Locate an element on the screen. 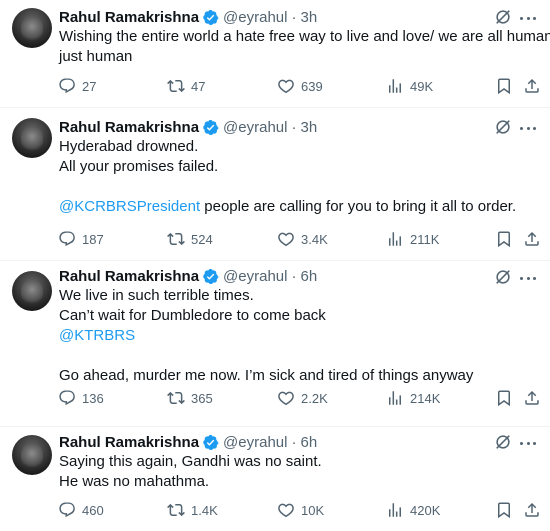  views-button: 211K is located at coordinates (412, 239).